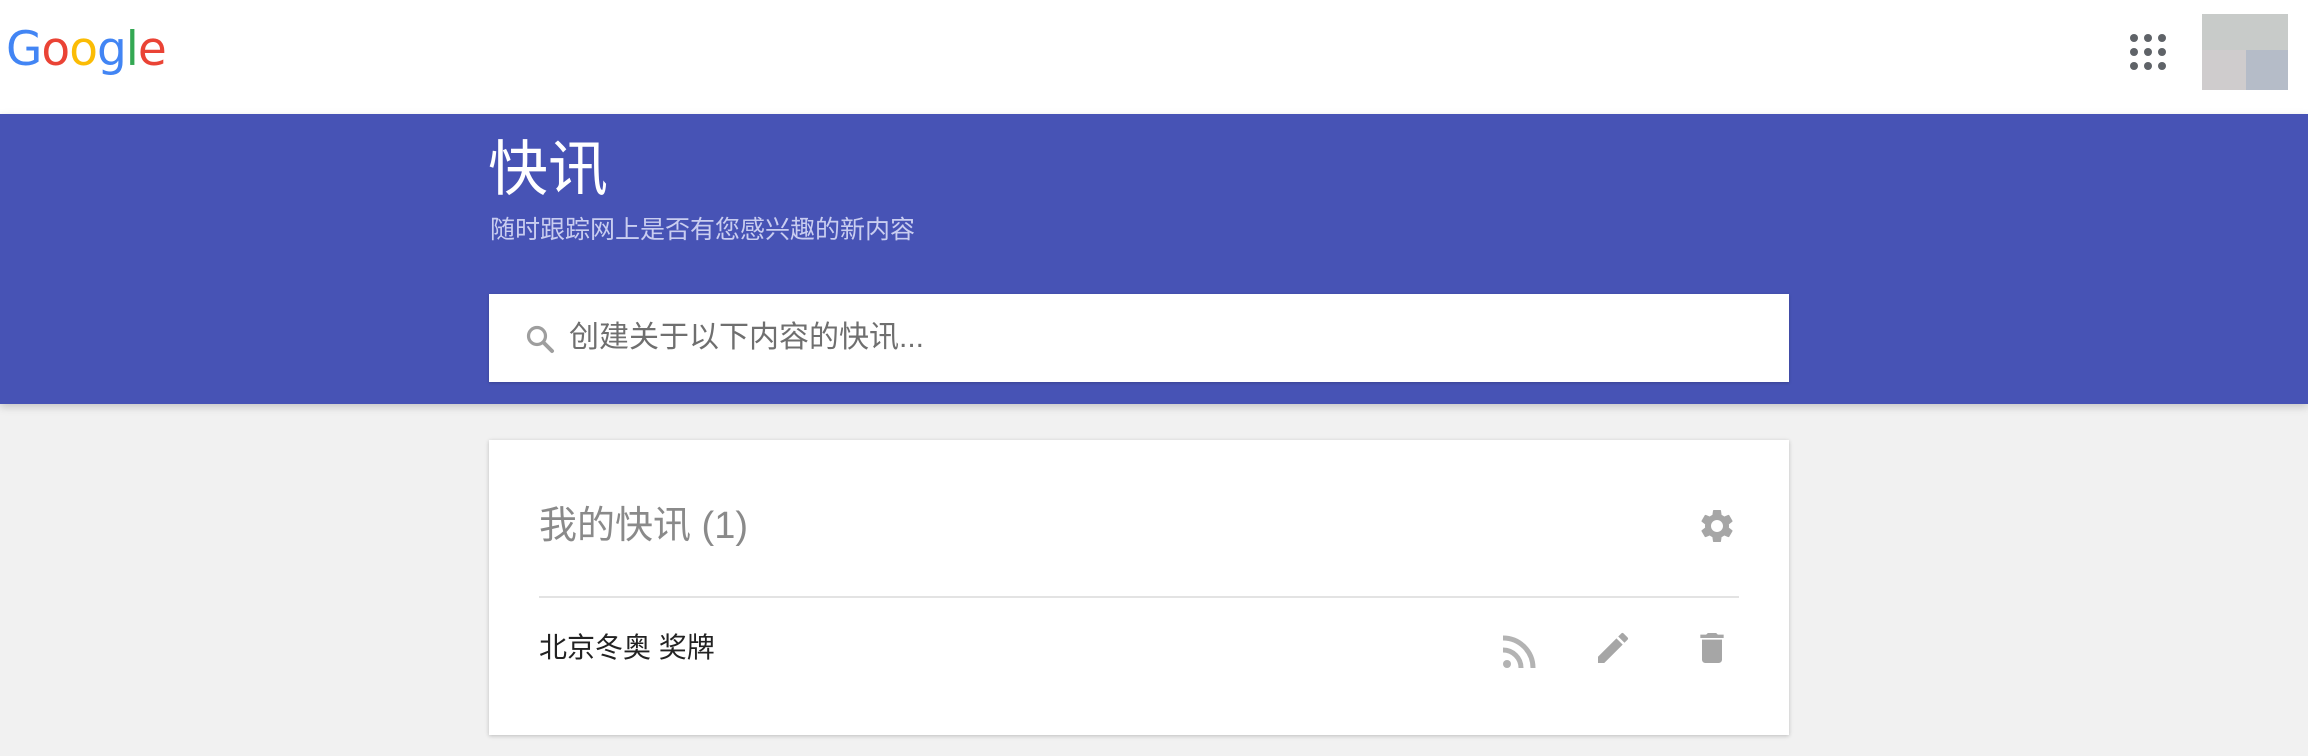 This screenshot has width=2308, height=756. I want to click on logo-letter: e, so click(152, 49).